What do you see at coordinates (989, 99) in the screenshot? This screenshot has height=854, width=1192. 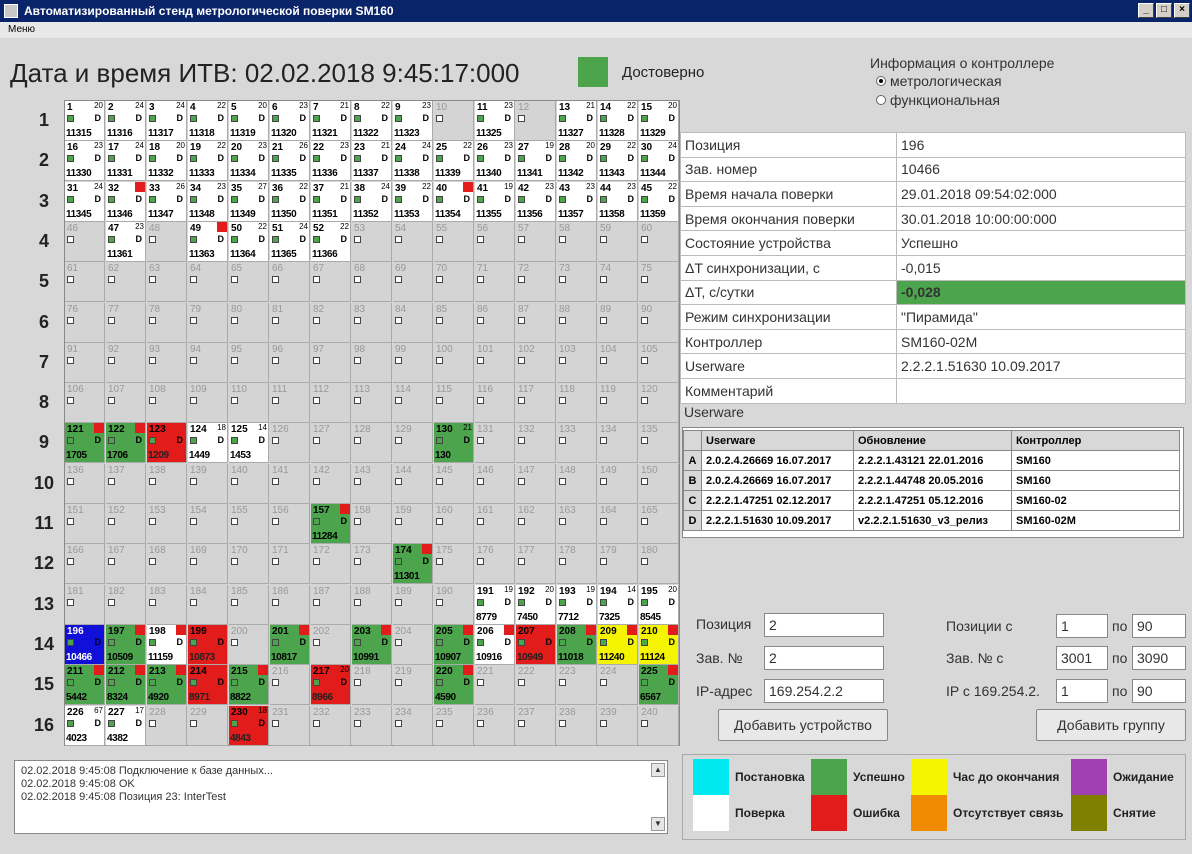 I see `radio-functional: функциональная` at bounding box center [989, 99].